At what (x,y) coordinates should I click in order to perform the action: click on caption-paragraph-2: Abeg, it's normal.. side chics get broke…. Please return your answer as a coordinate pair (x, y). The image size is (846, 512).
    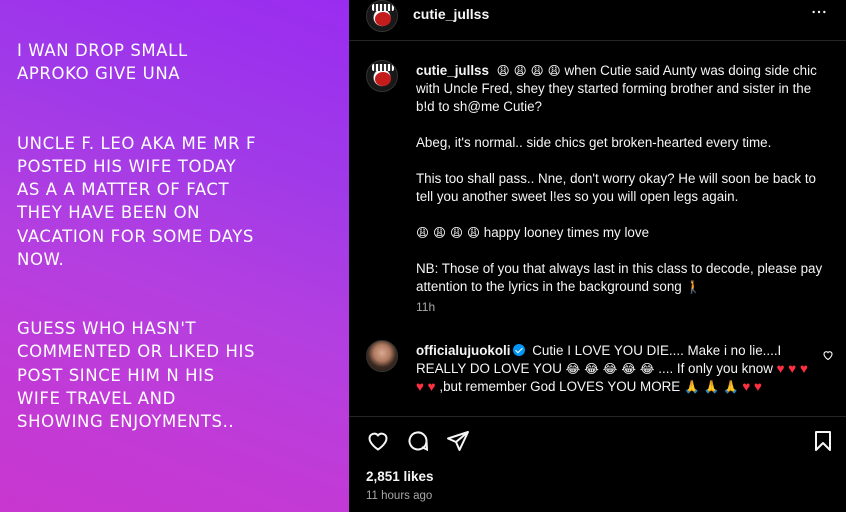
    Looking at the image, I should click on (594, 142).